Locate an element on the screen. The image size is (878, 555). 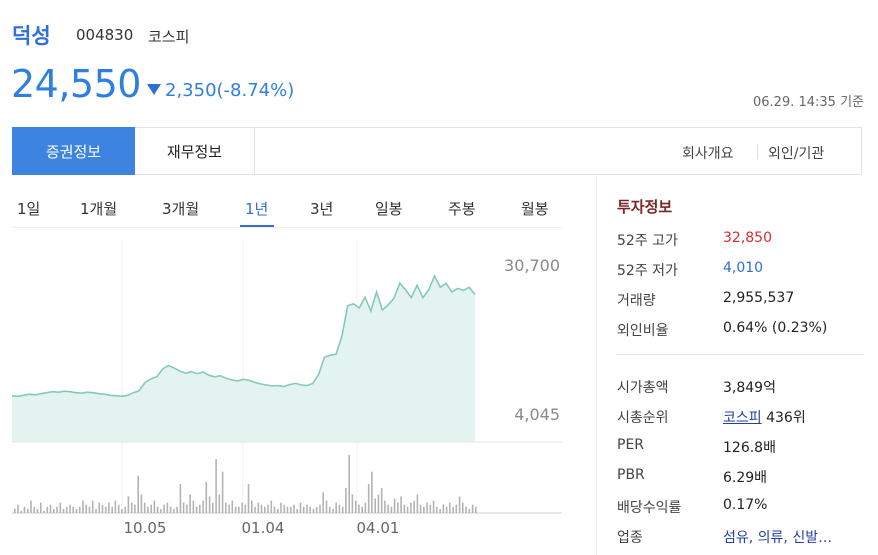
value-pbr: 6.29배 is located at coordinates (745, 478).